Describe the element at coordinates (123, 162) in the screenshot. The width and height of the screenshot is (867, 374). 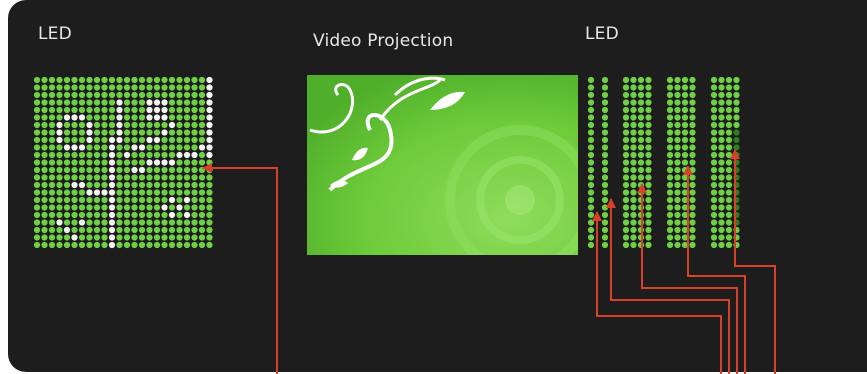
I see `led-matrix-left` at that location.